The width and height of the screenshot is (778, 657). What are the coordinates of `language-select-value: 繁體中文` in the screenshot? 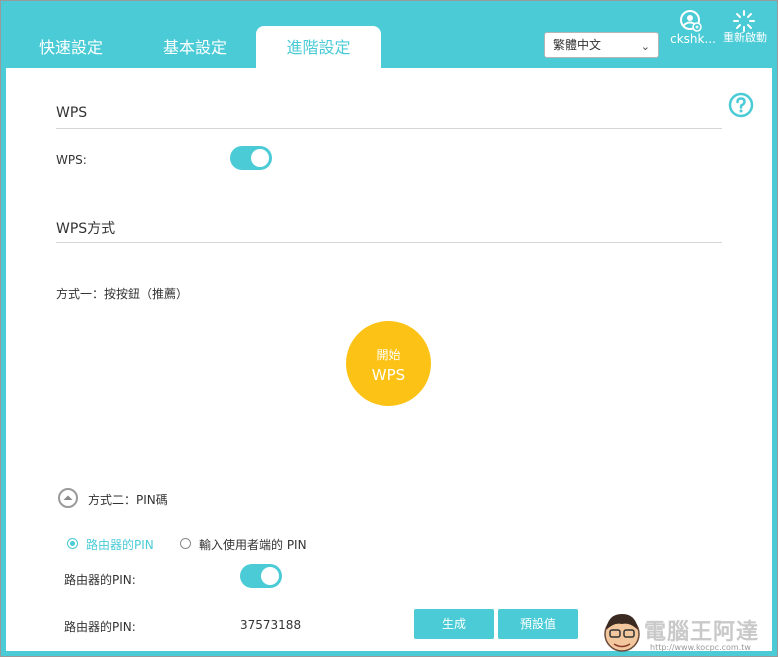 It's located at (577, 45).